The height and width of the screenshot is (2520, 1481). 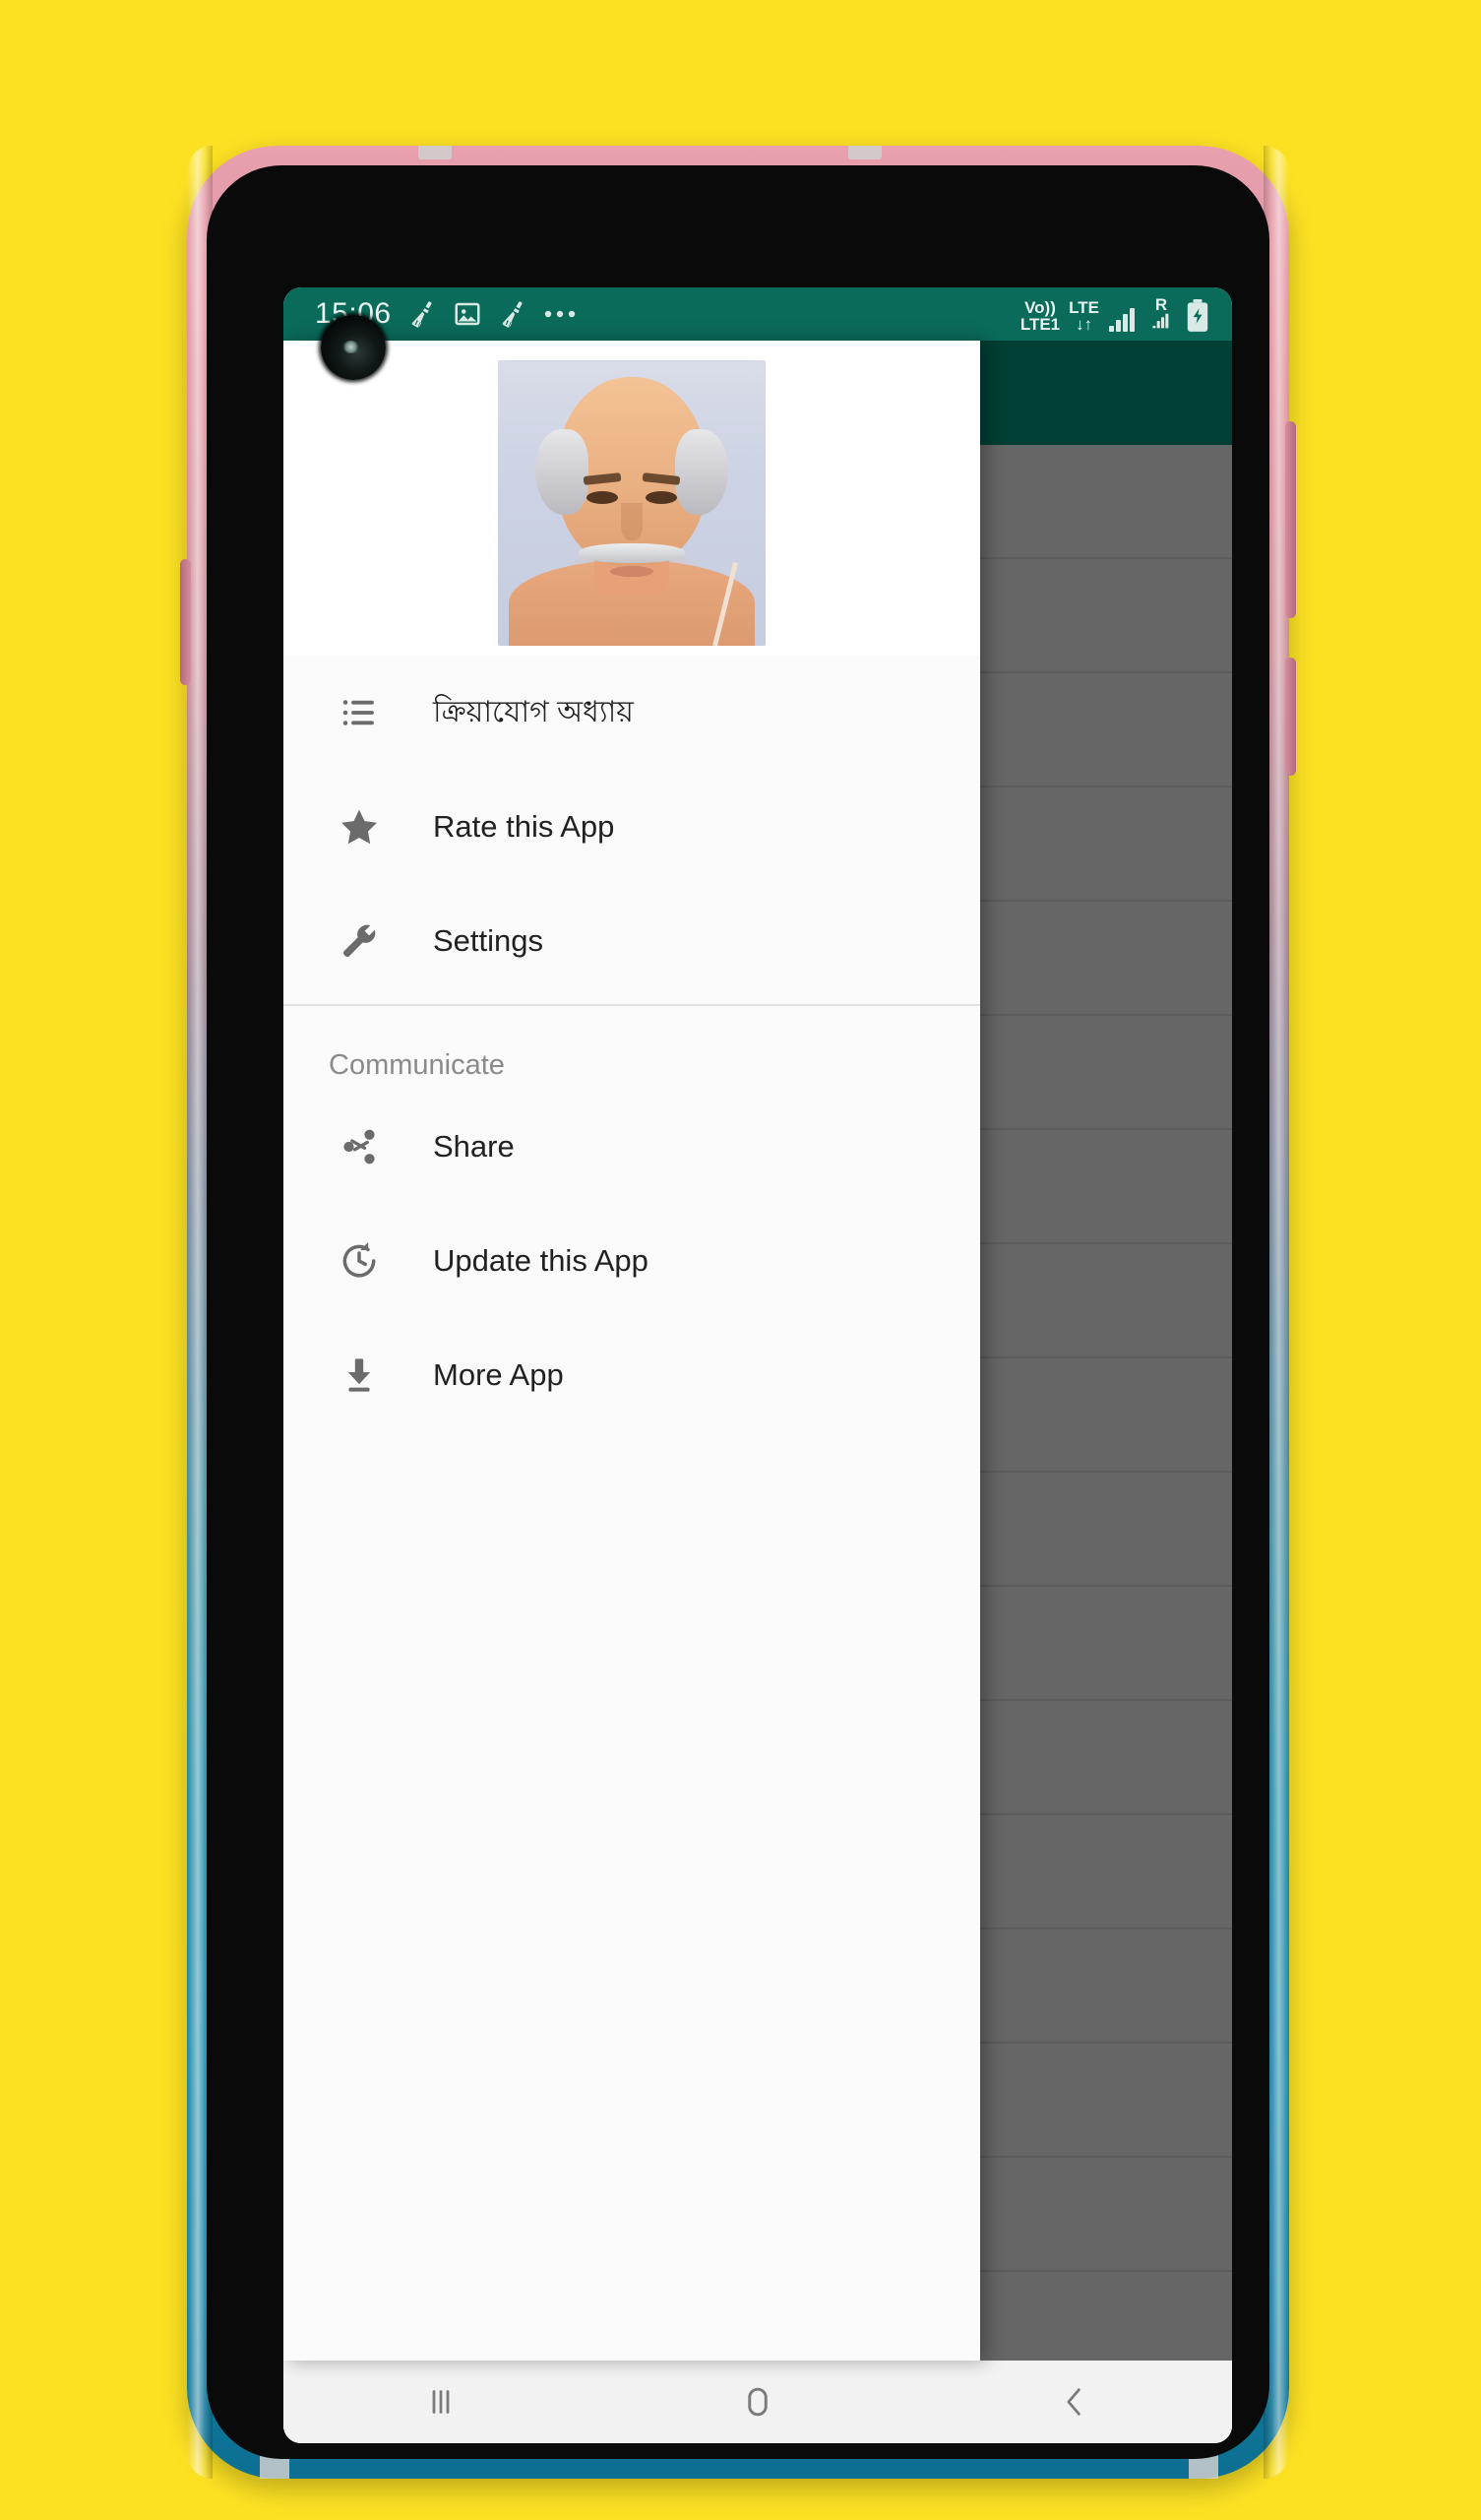 What do you see at coordinates (757, 314) in the screenshot?
I see `status-bar: 15:06 Vo)) LTE1 LTE ↓↑ R` at bounding box center [757, 314].